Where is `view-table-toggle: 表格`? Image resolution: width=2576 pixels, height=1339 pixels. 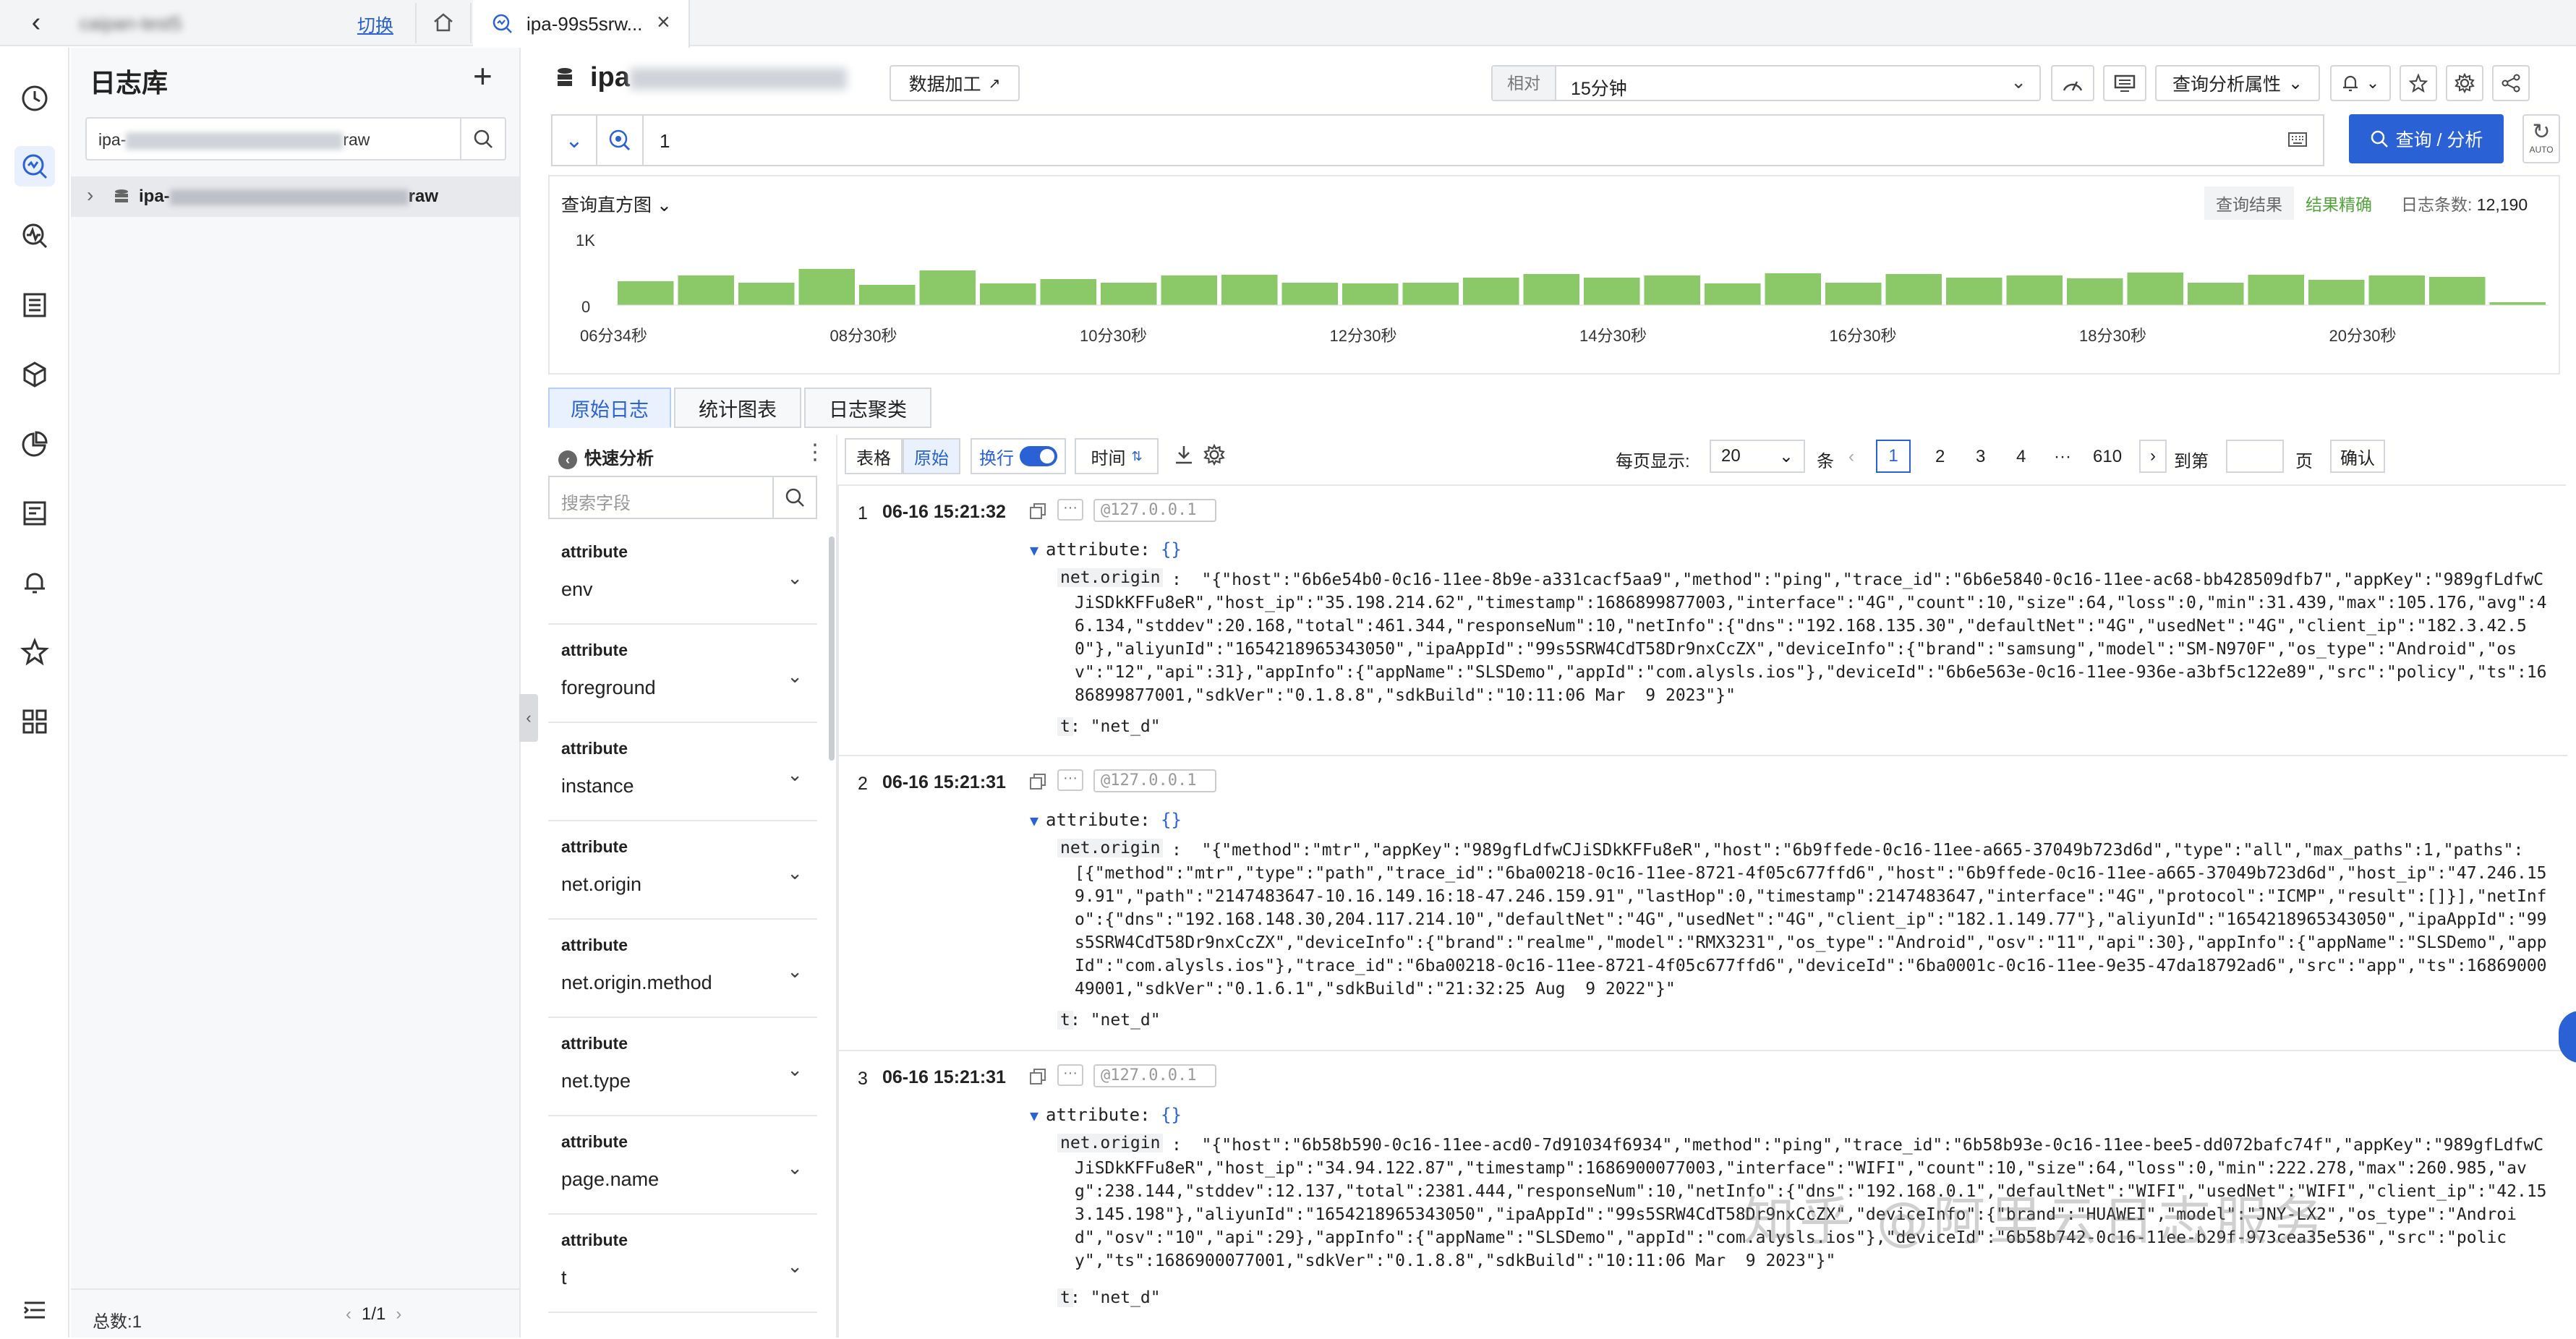
view-table-toggle: 表格 is located at coordinates (874, 456).